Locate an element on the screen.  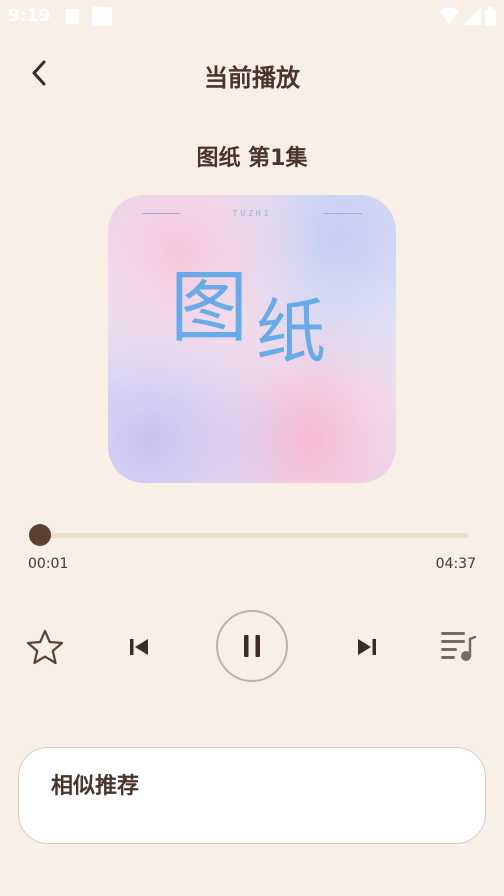
playlist-music-icon is located at coordinates (459, 646).